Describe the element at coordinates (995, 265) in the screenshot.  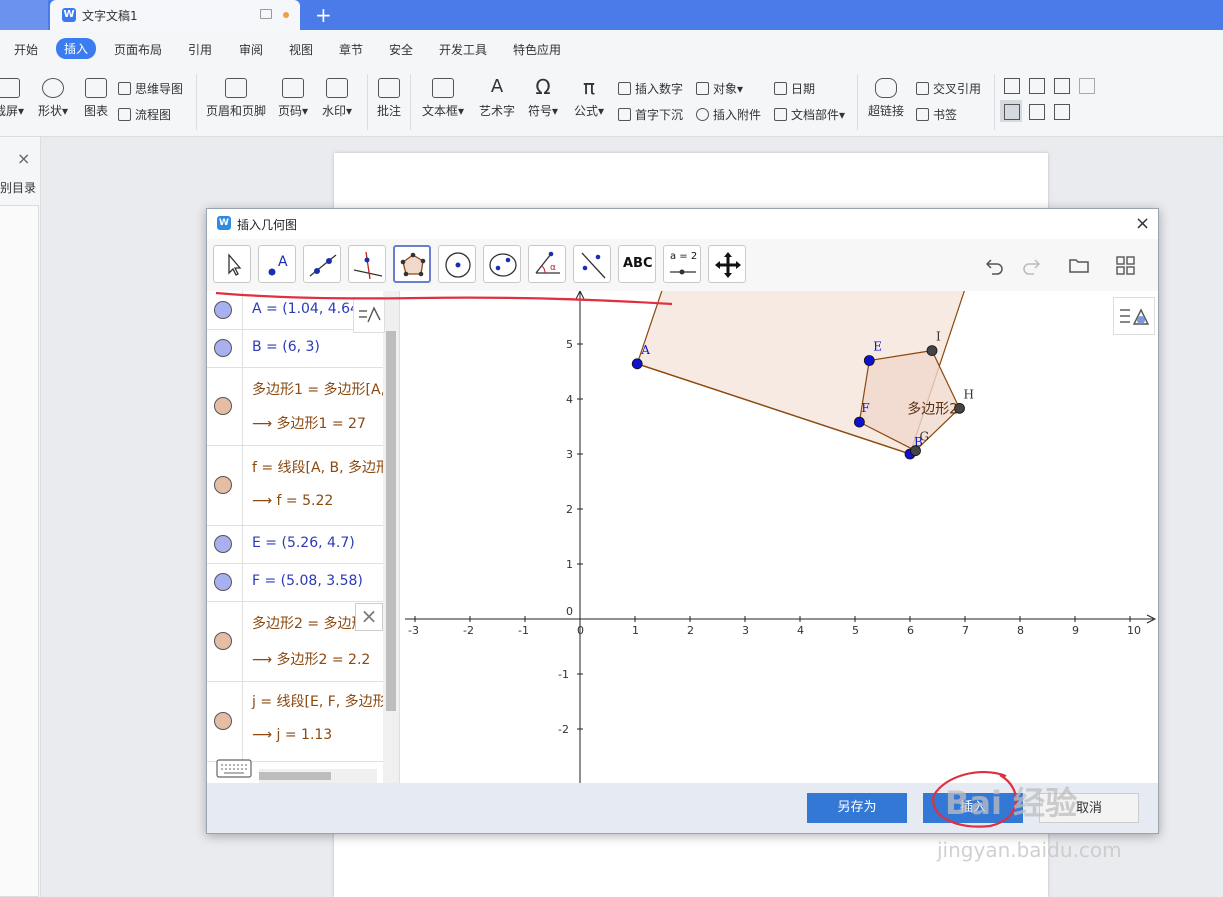
I see `undo-icon` at that location.